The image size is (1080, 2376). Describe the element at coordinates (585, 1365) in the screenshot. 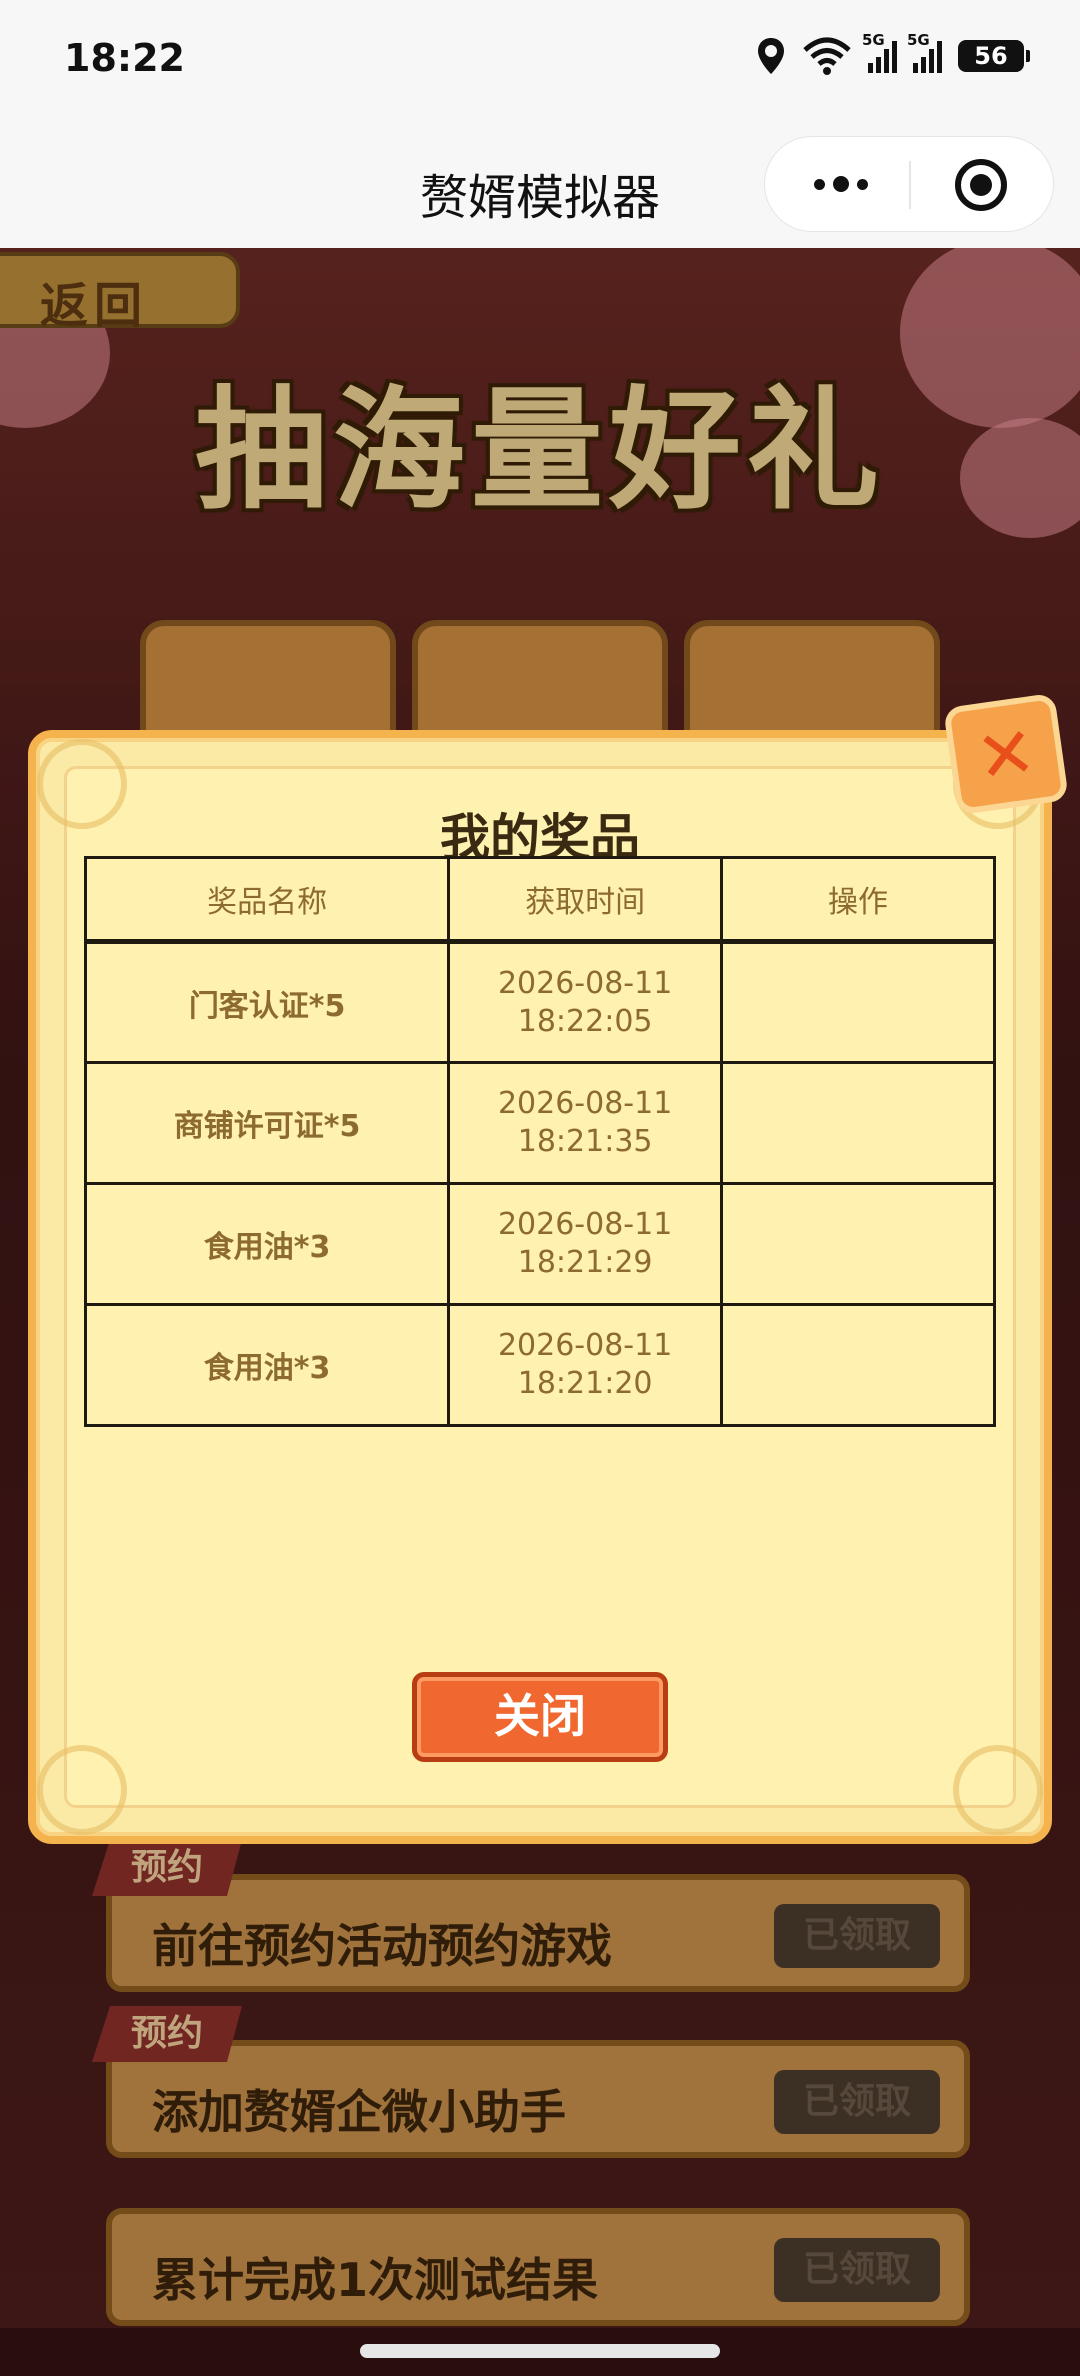

I see `prize-time: 2026-08-11 18:21:20` at that location.